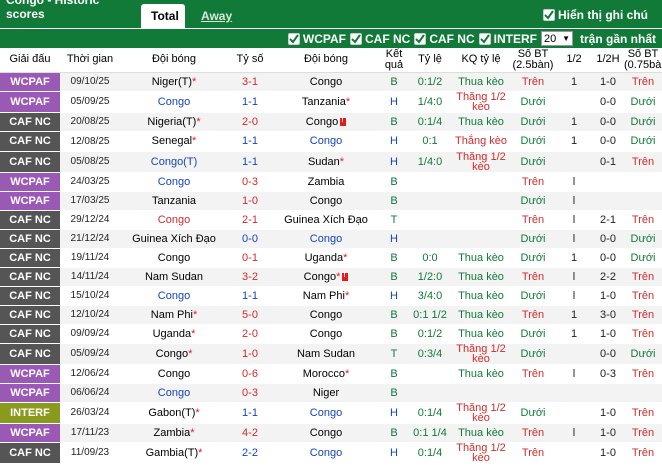  I want to click on filter-cafnc-2: CAF NC, so click(444, 39).